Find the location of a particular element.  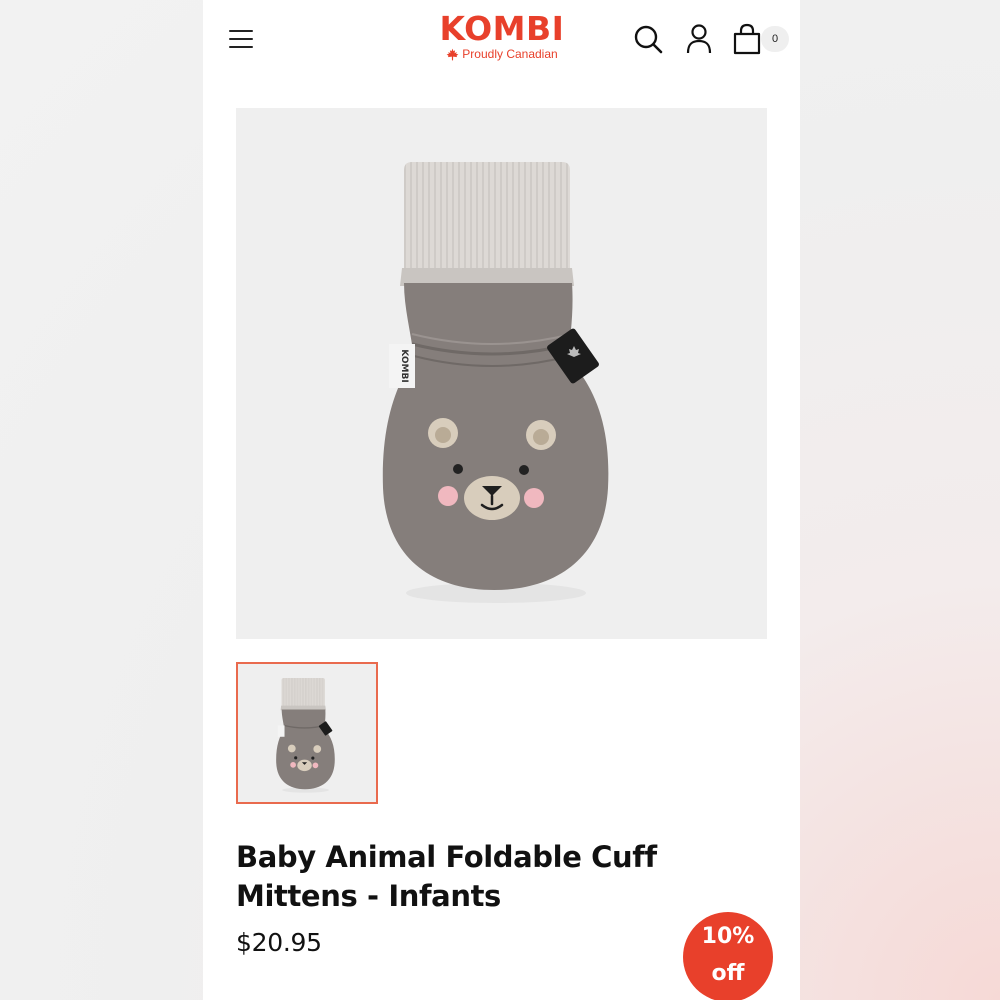

brand-name: KOMBI is located at coordinates (502, 28).